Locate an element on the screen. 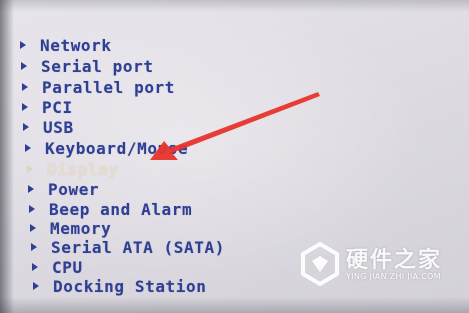 Image resolution: width=469 pixels, height=313 pixels. menu-item-label: Parallel port is located at coordinates (109, 87).